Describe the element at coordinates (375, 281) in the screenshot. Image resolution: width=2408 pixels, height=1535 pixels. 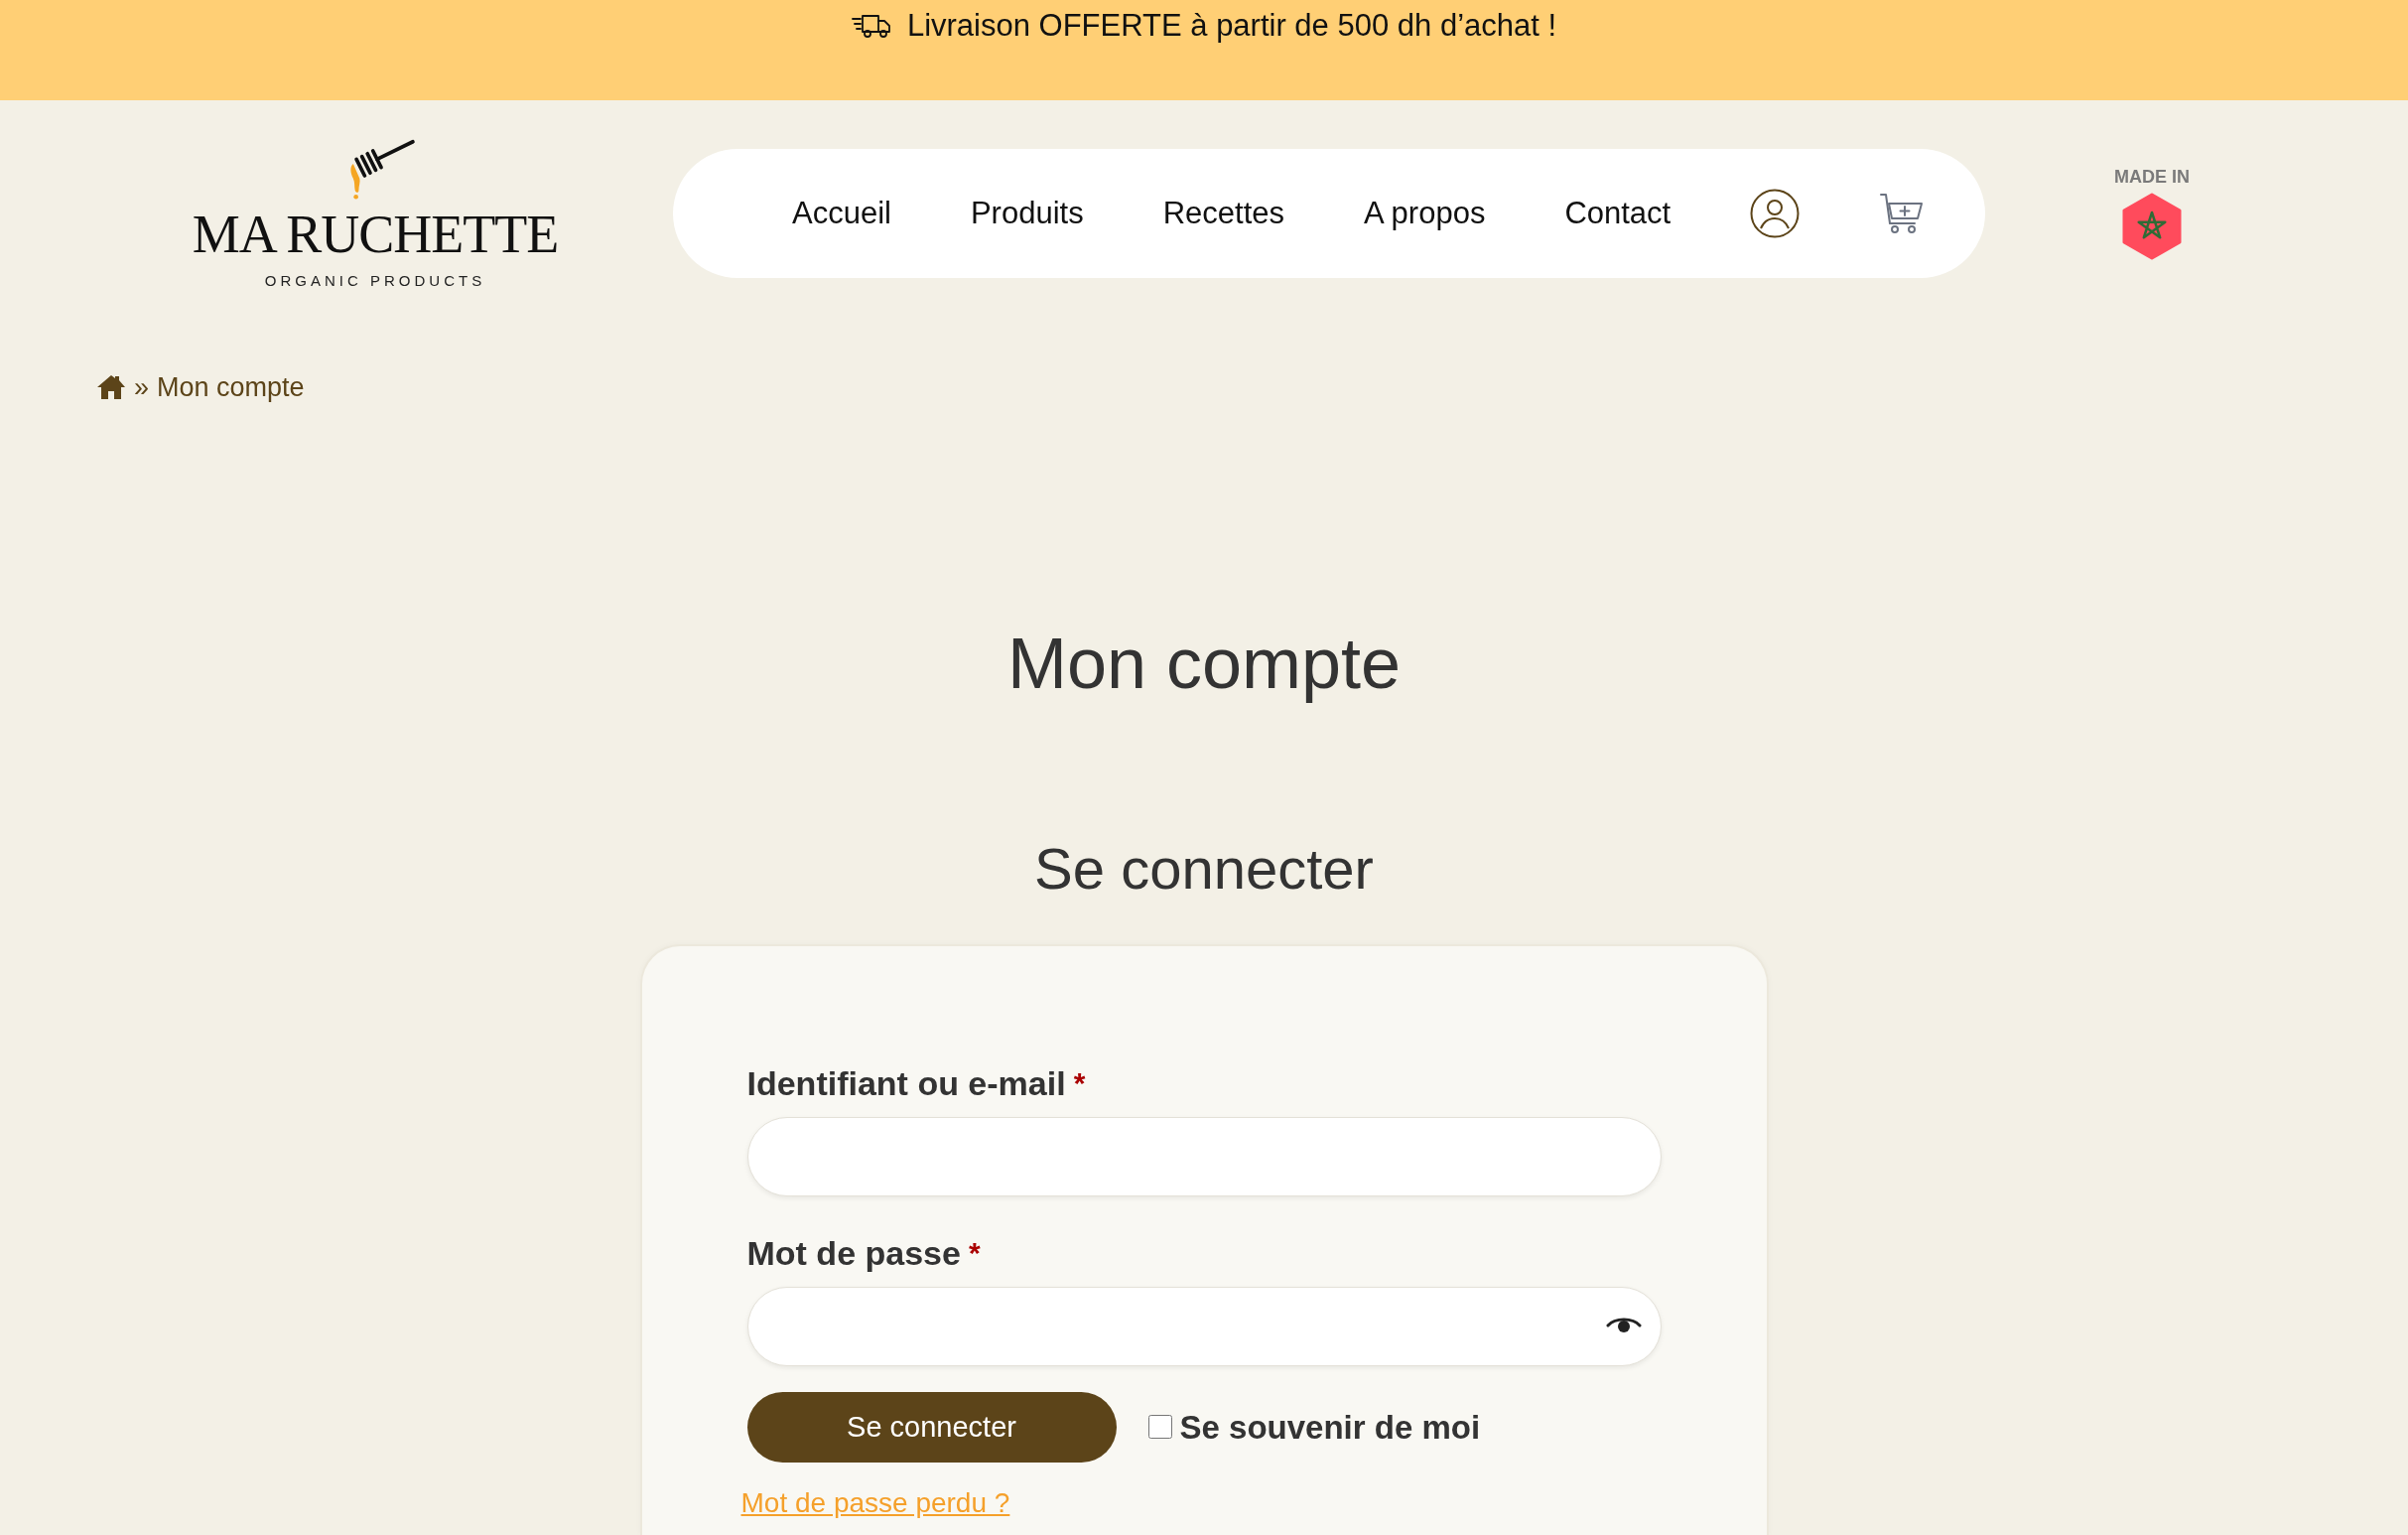
I see `brand-tagline: ORGANIC PRODUCTS` at that location.